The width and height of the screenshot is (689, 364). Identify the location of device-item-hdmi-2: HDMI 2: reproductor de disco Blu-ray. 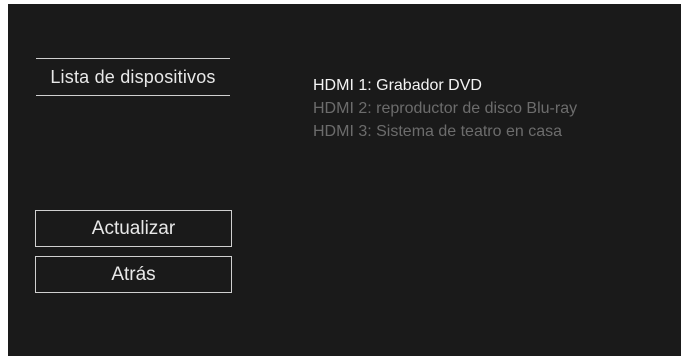
(445, 108).